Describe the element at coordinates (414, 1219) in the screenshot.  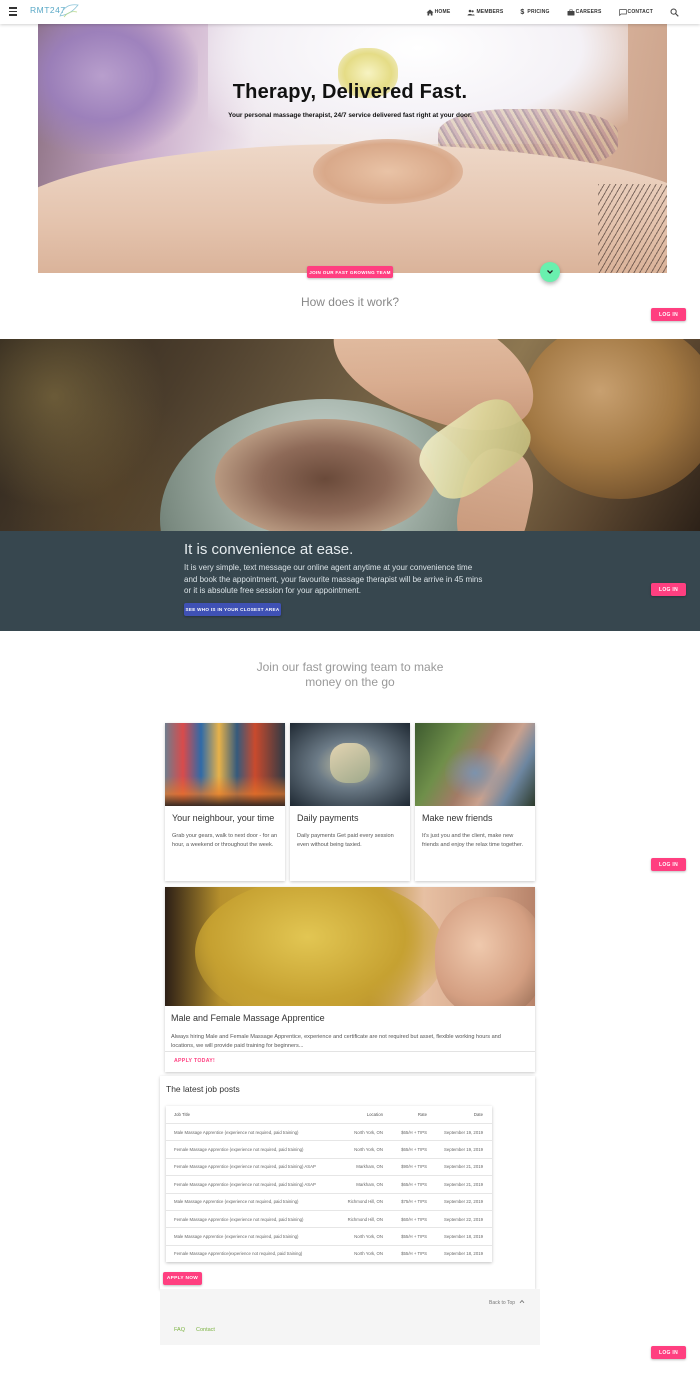
I see `rate-cell: $60/H + TIPS` at that location.